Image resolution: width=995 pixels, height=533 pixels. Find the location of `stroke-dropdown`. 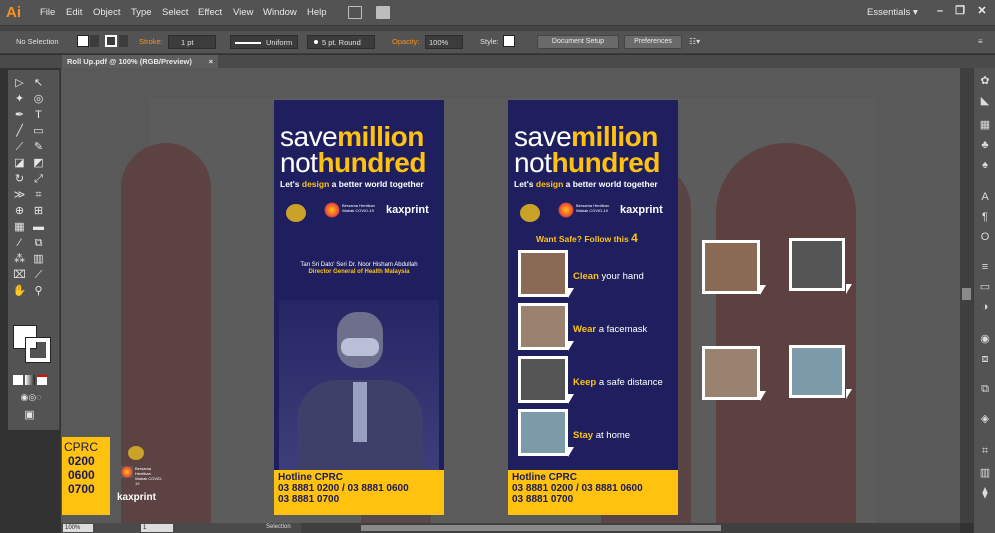

stroke-dropdown is located at coordinates (123, 41).